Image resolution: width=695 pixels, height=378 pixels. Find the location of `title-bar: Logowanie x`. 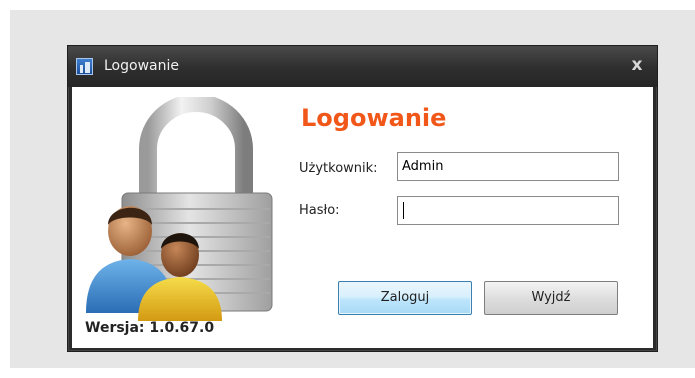

title-bar: Logowanie x is located at coordinates (362, 66).